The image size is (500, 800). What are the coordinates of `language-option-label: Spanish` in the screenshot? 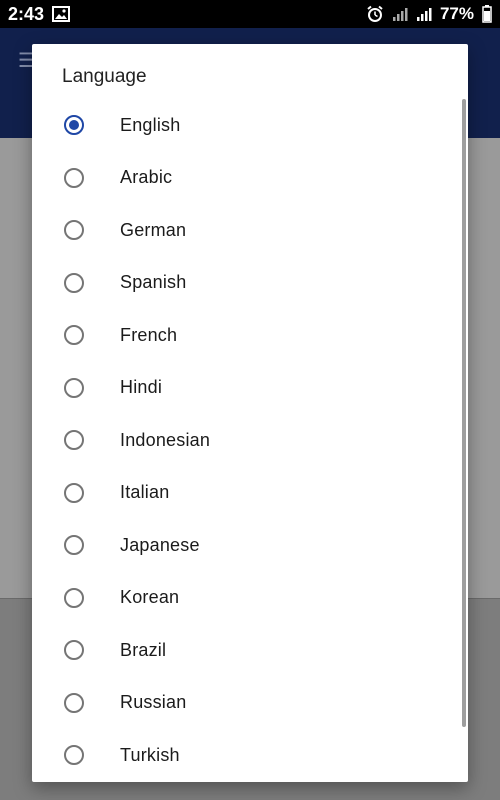 It's located at (153, 282).